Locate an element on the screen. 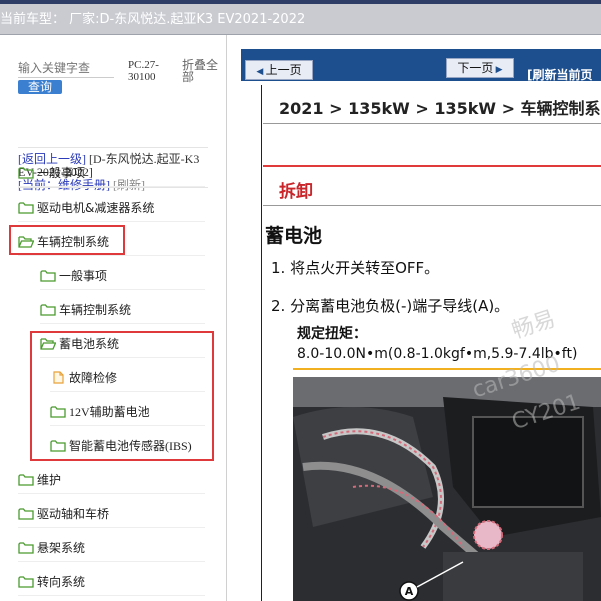  refresh-link: [刷新] is located at coordinates (129, 185).